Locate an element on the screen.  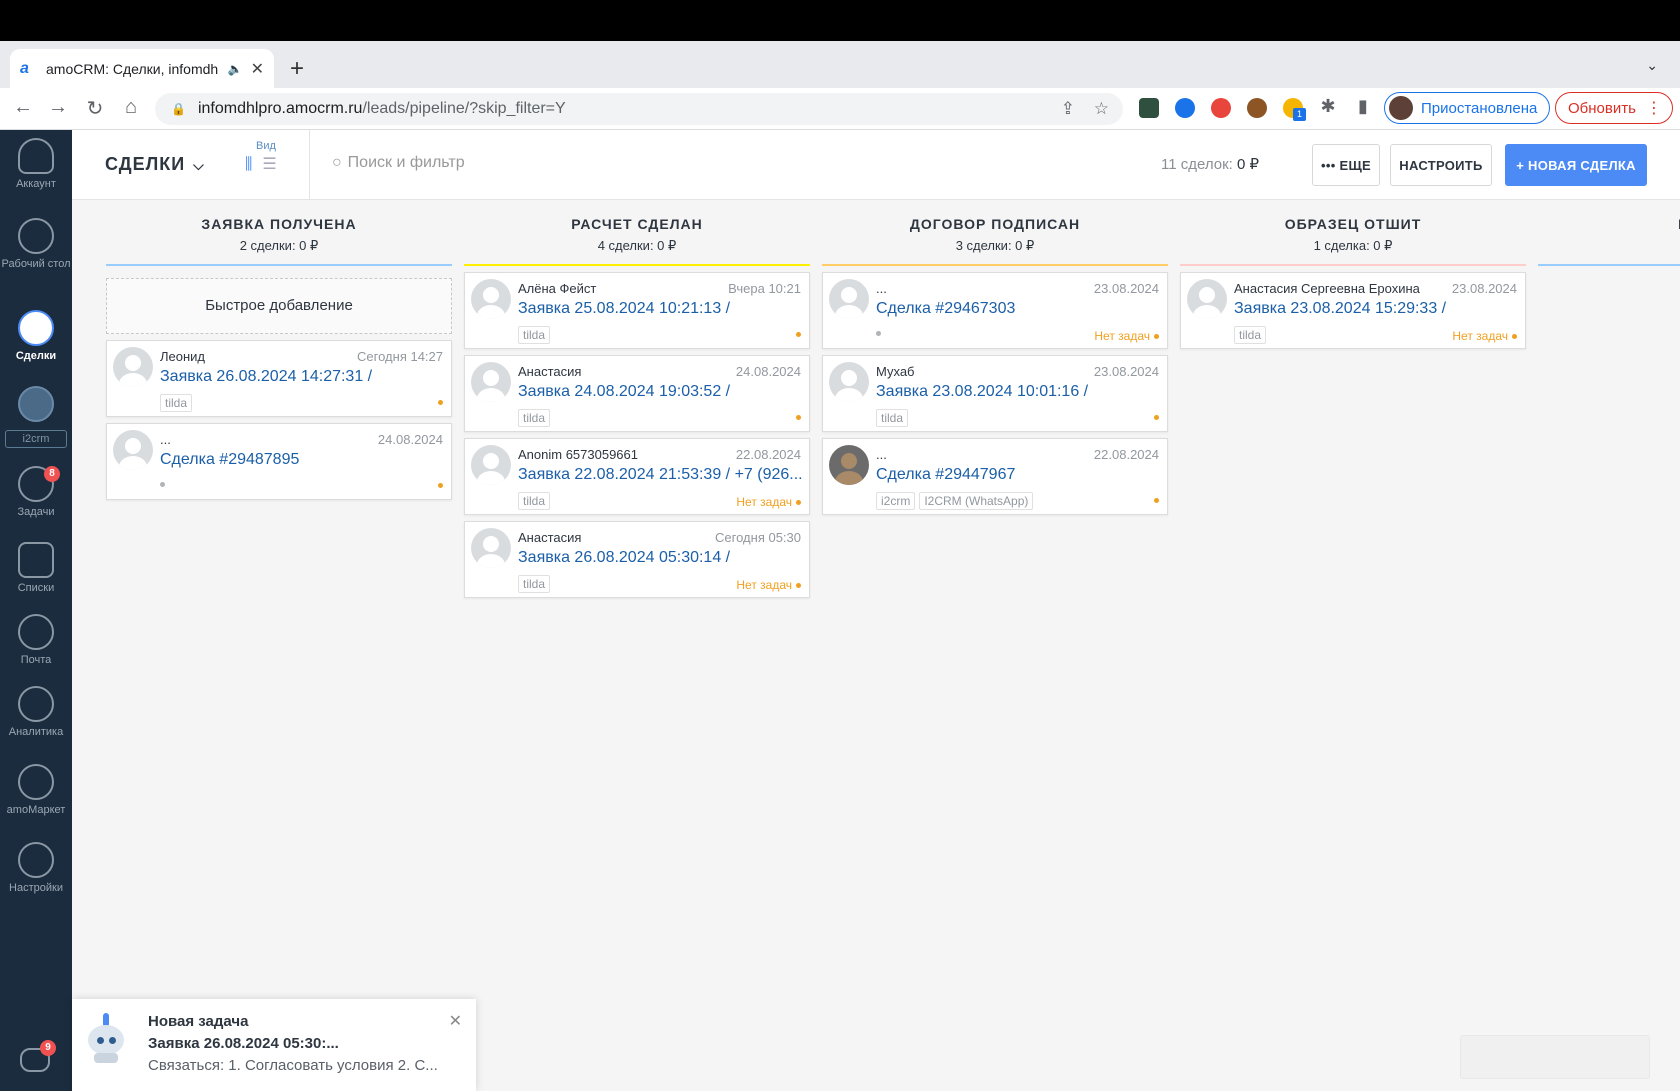
browser-tab: a amoCRM: Сделки, infomdh 🔈 ✕ is located at coordinates (142, 68).